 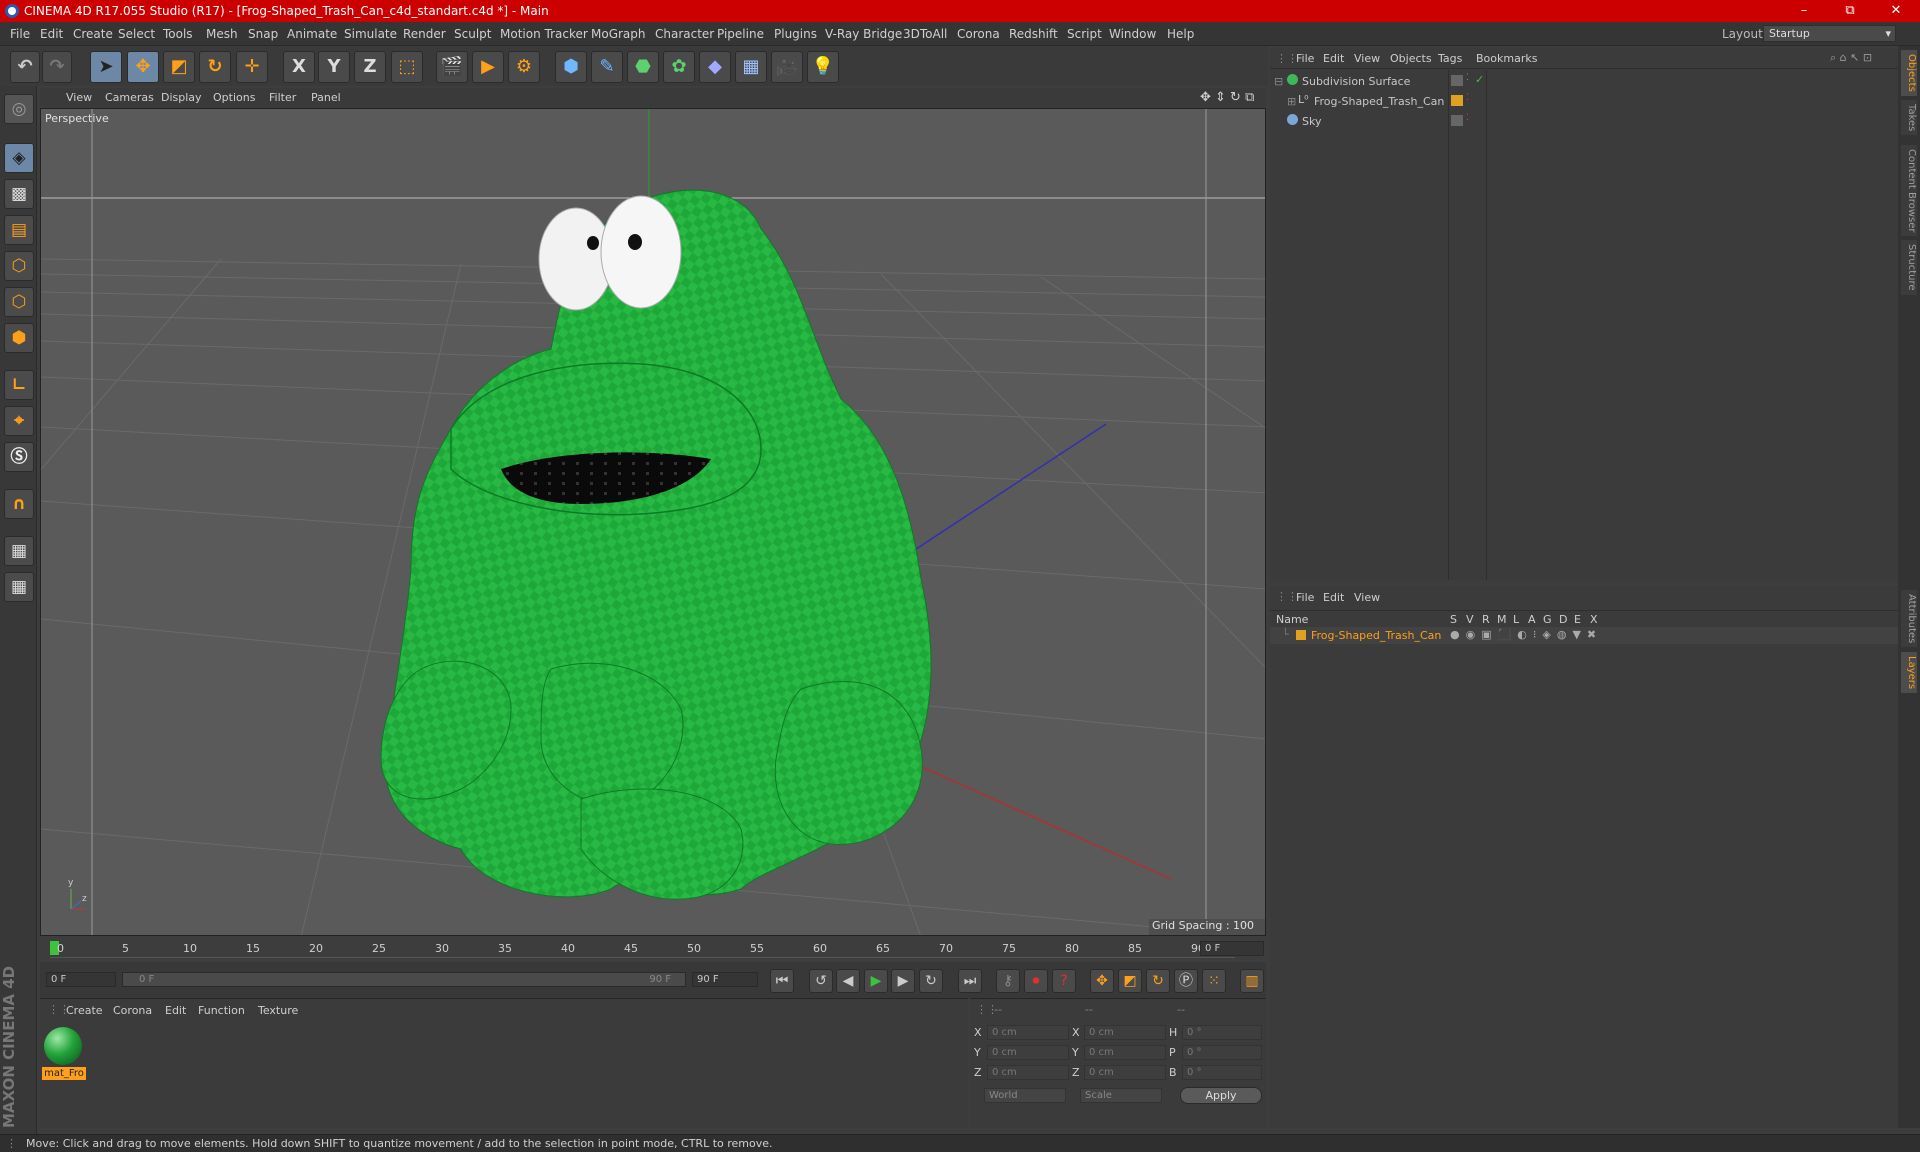 I want to click on points-mode-button: ⬡, so click(x=19, y=266).